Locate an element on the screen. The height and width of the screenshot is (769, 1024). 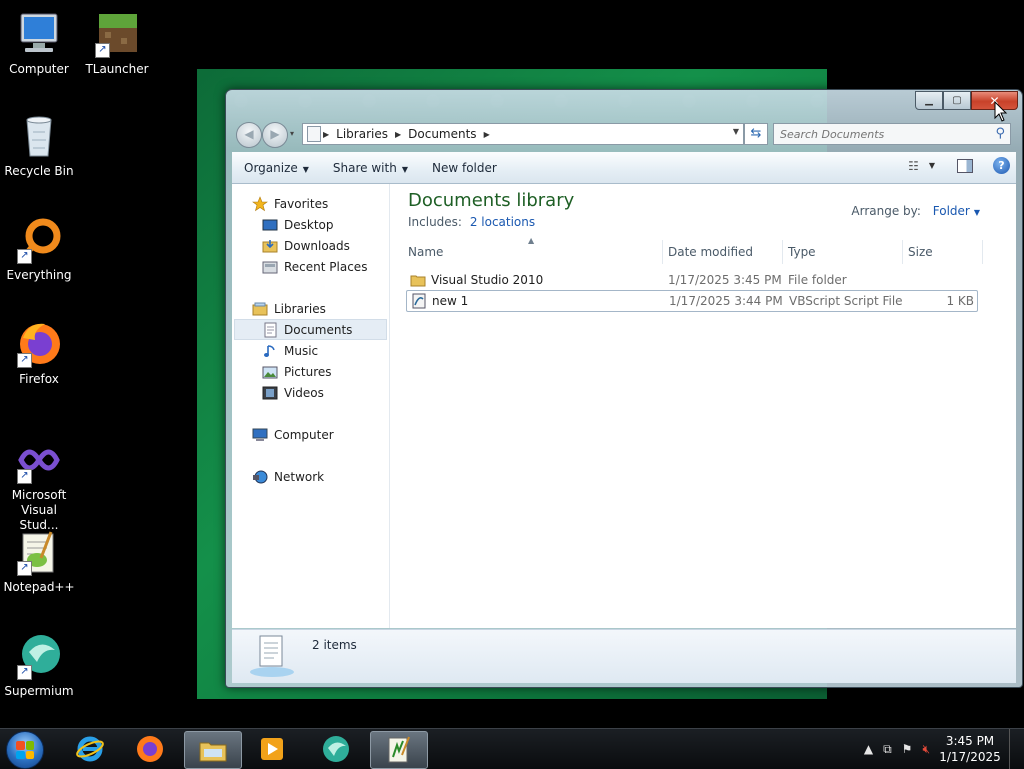
minimize-button: ▁ is located at coordinates (929, 100).